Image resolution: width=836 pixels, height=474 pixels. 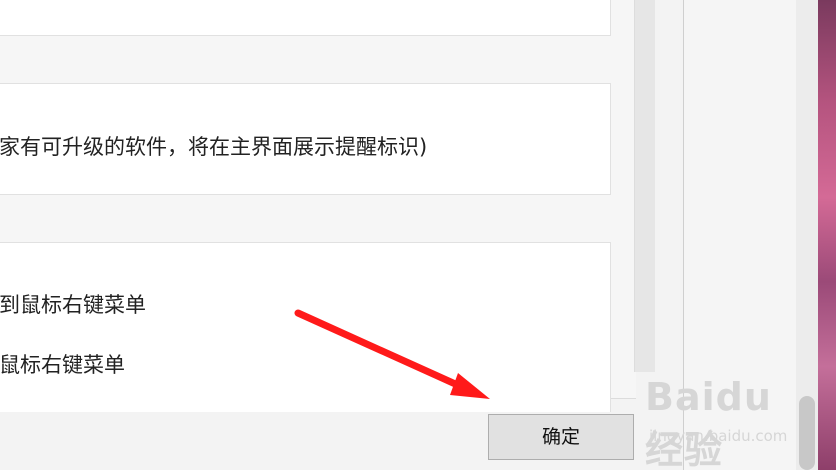 What do you see at coordinates (305, 18) in the screenshot?
I see `settings-section-top` at bounding box center [305, 18].